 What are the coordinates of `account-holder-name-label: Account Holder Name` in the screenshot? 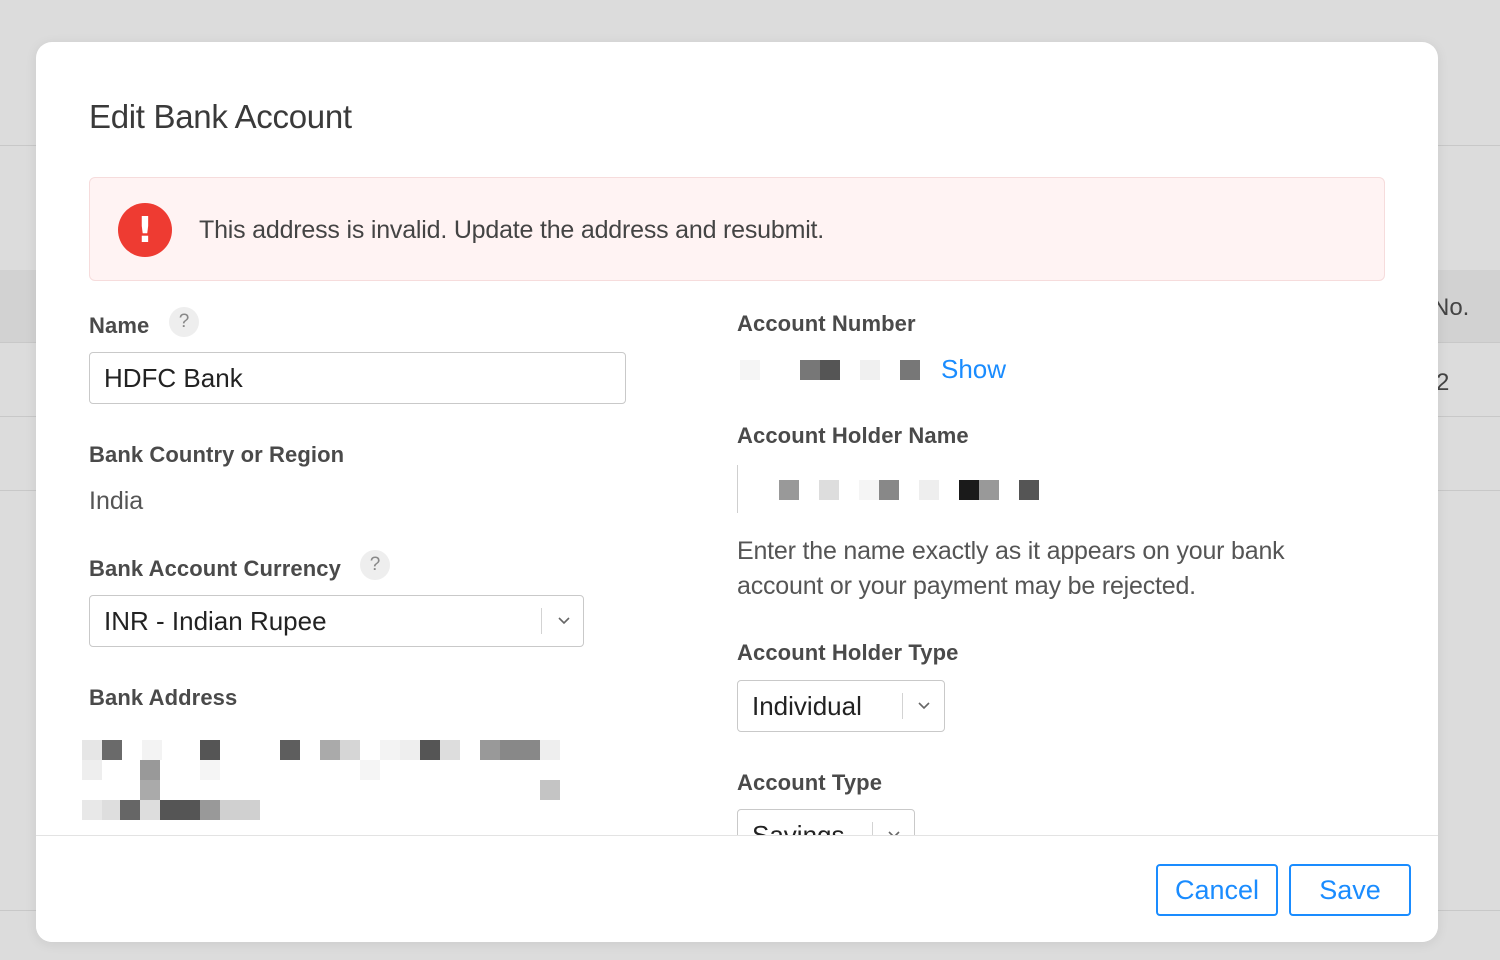 It's located at (853, 435).